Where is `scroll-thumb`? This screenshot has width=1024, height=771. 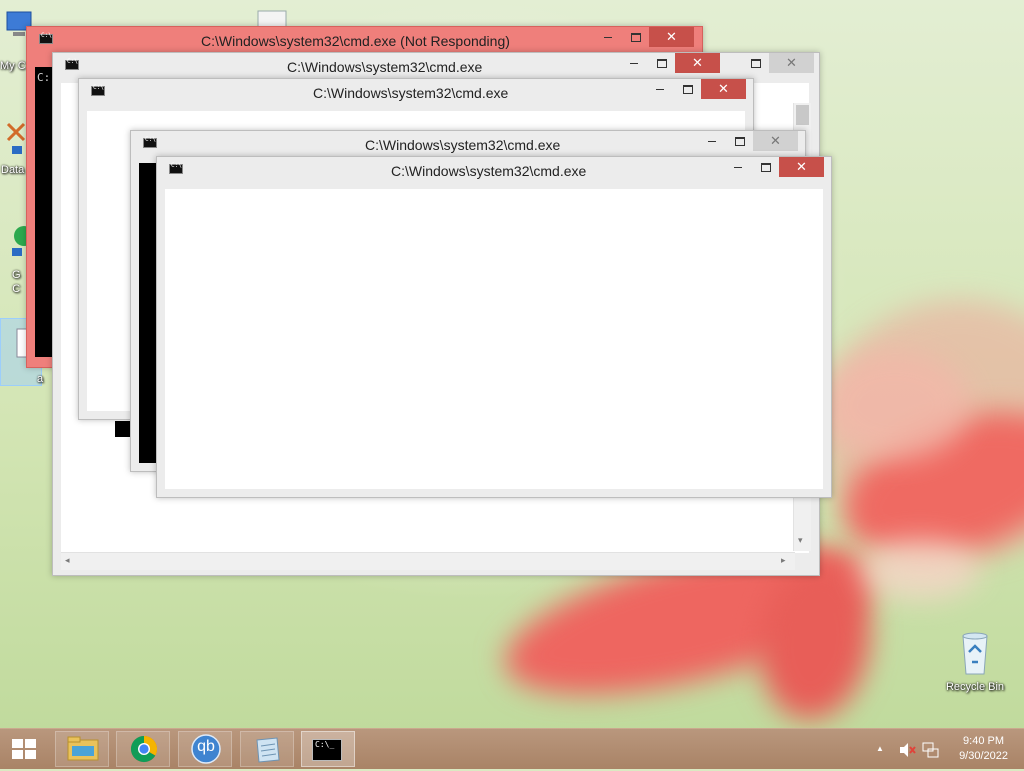 scroll-thumb is located at coordinates (802, 115).